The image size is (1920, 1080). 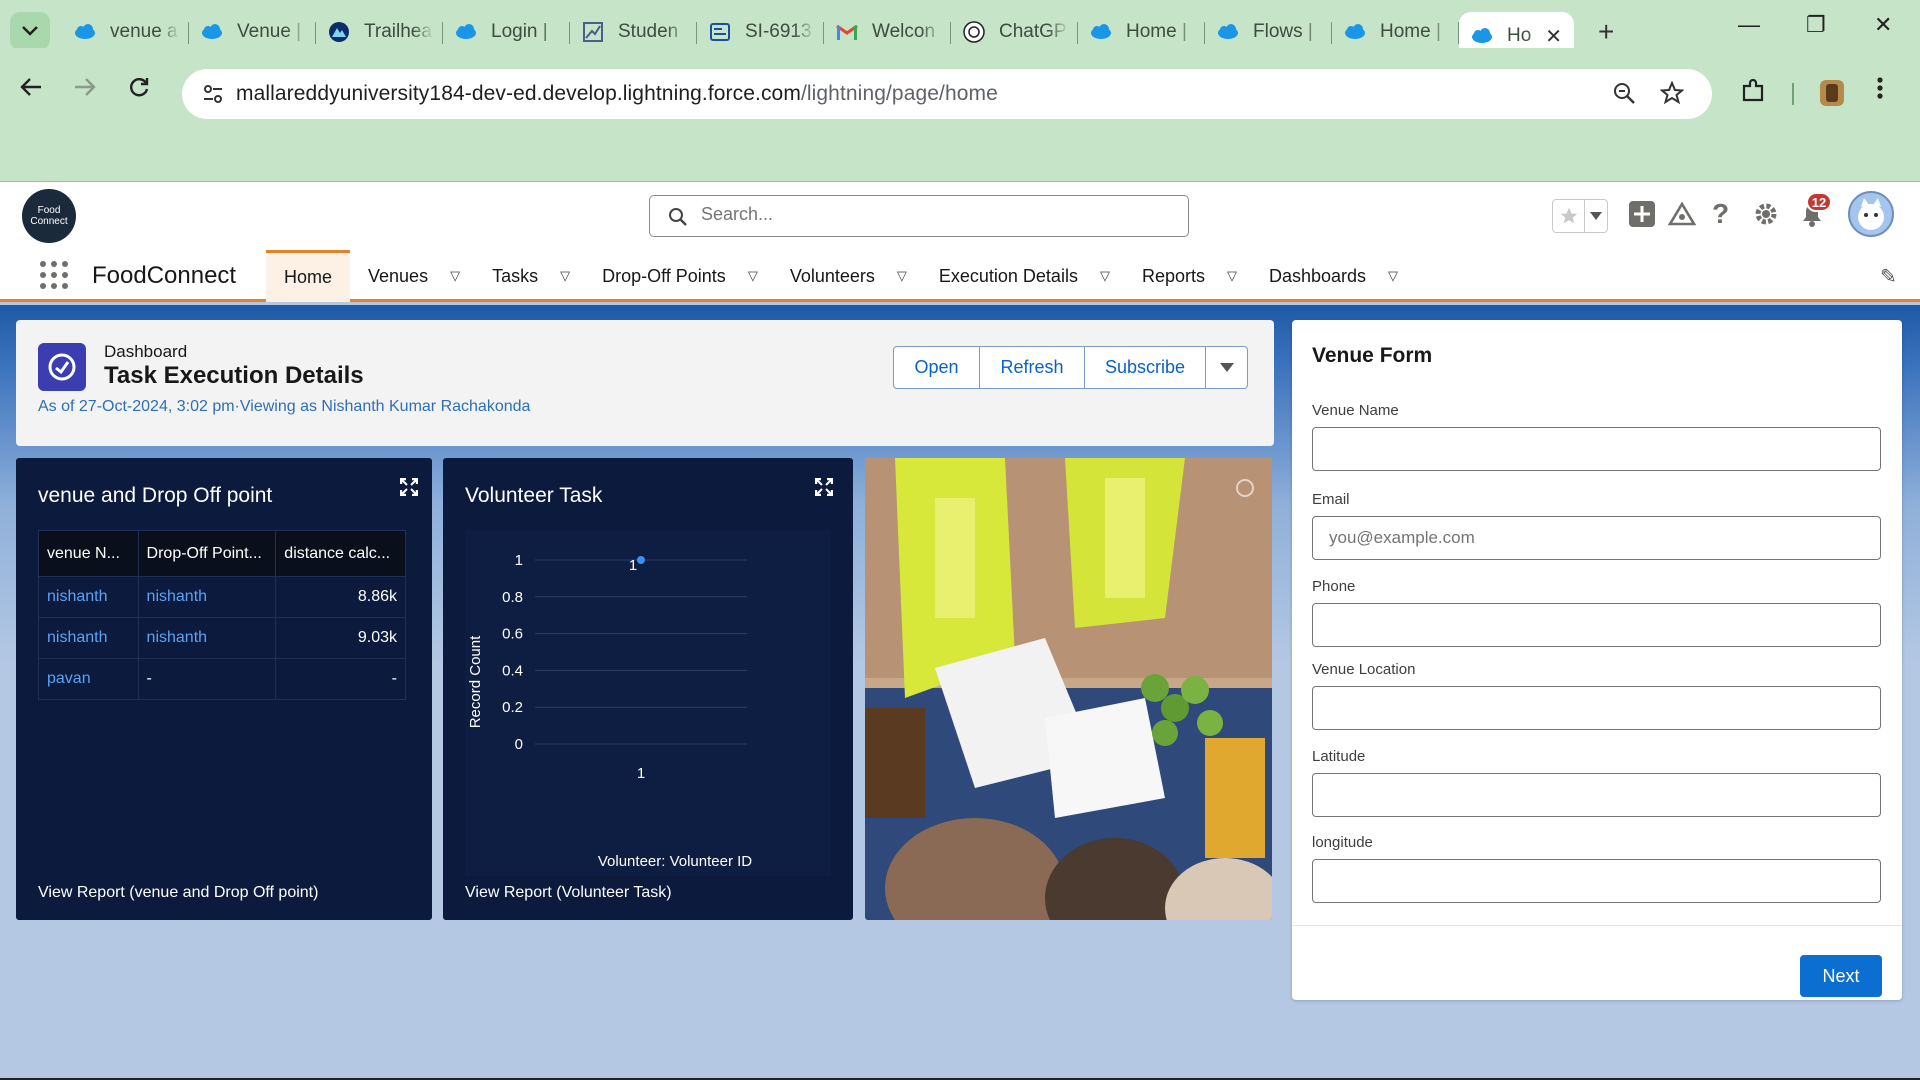 I want to click on browser-tab: ChatGP, so click(x=1014, y=32).